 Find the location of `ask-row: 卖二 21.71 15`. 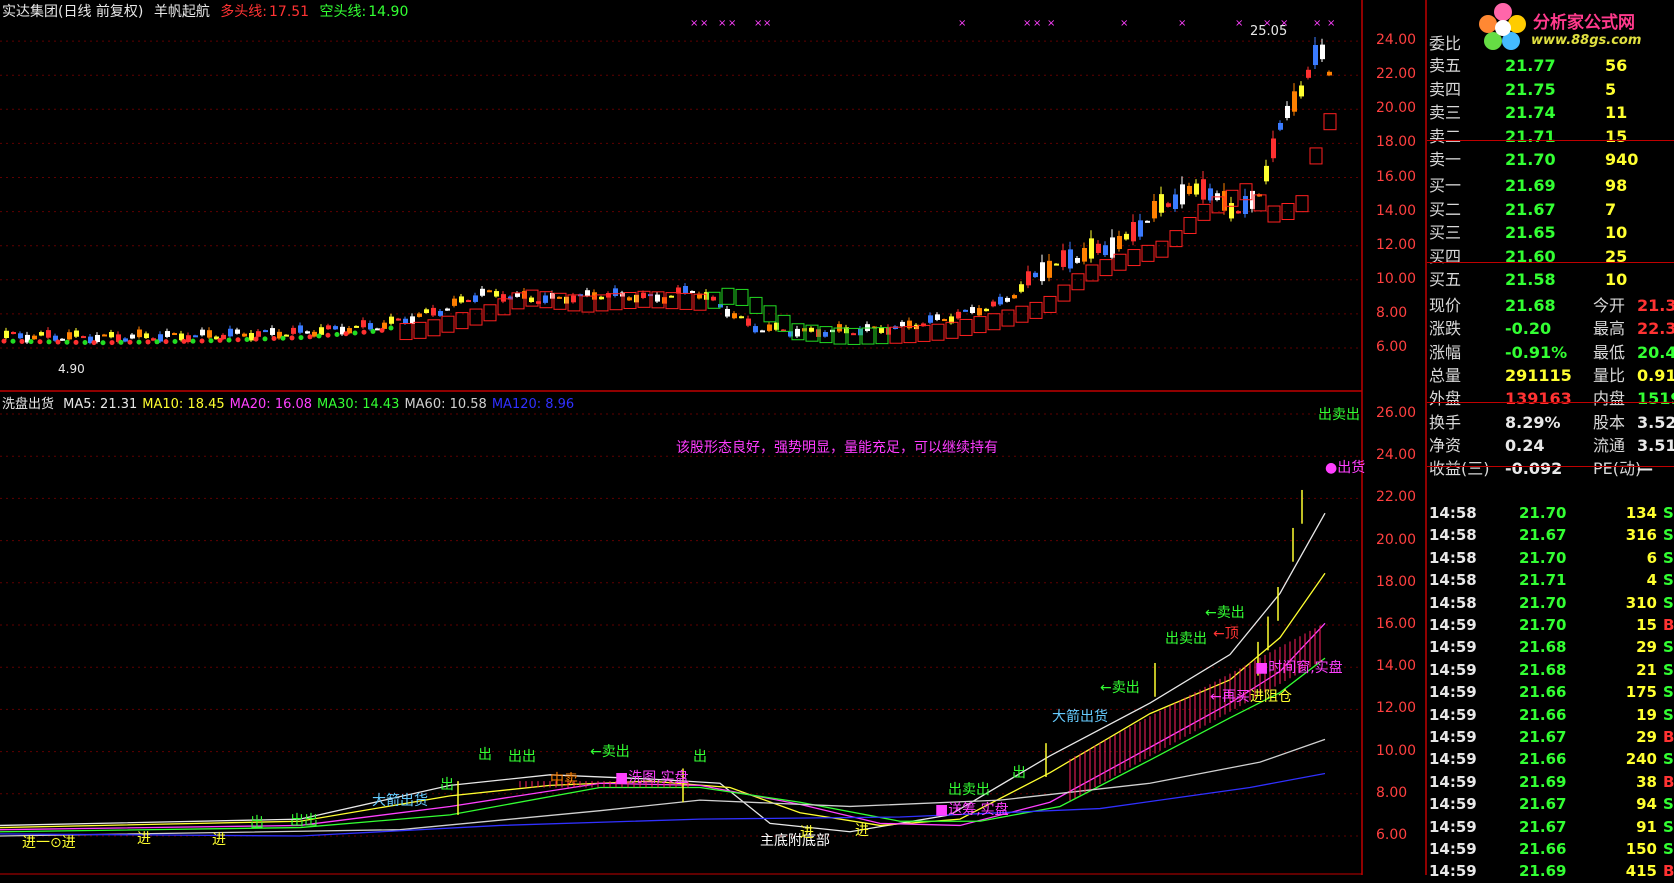

ask-row: 卖二 21.71 15 is located at coordinates (1550, 136).